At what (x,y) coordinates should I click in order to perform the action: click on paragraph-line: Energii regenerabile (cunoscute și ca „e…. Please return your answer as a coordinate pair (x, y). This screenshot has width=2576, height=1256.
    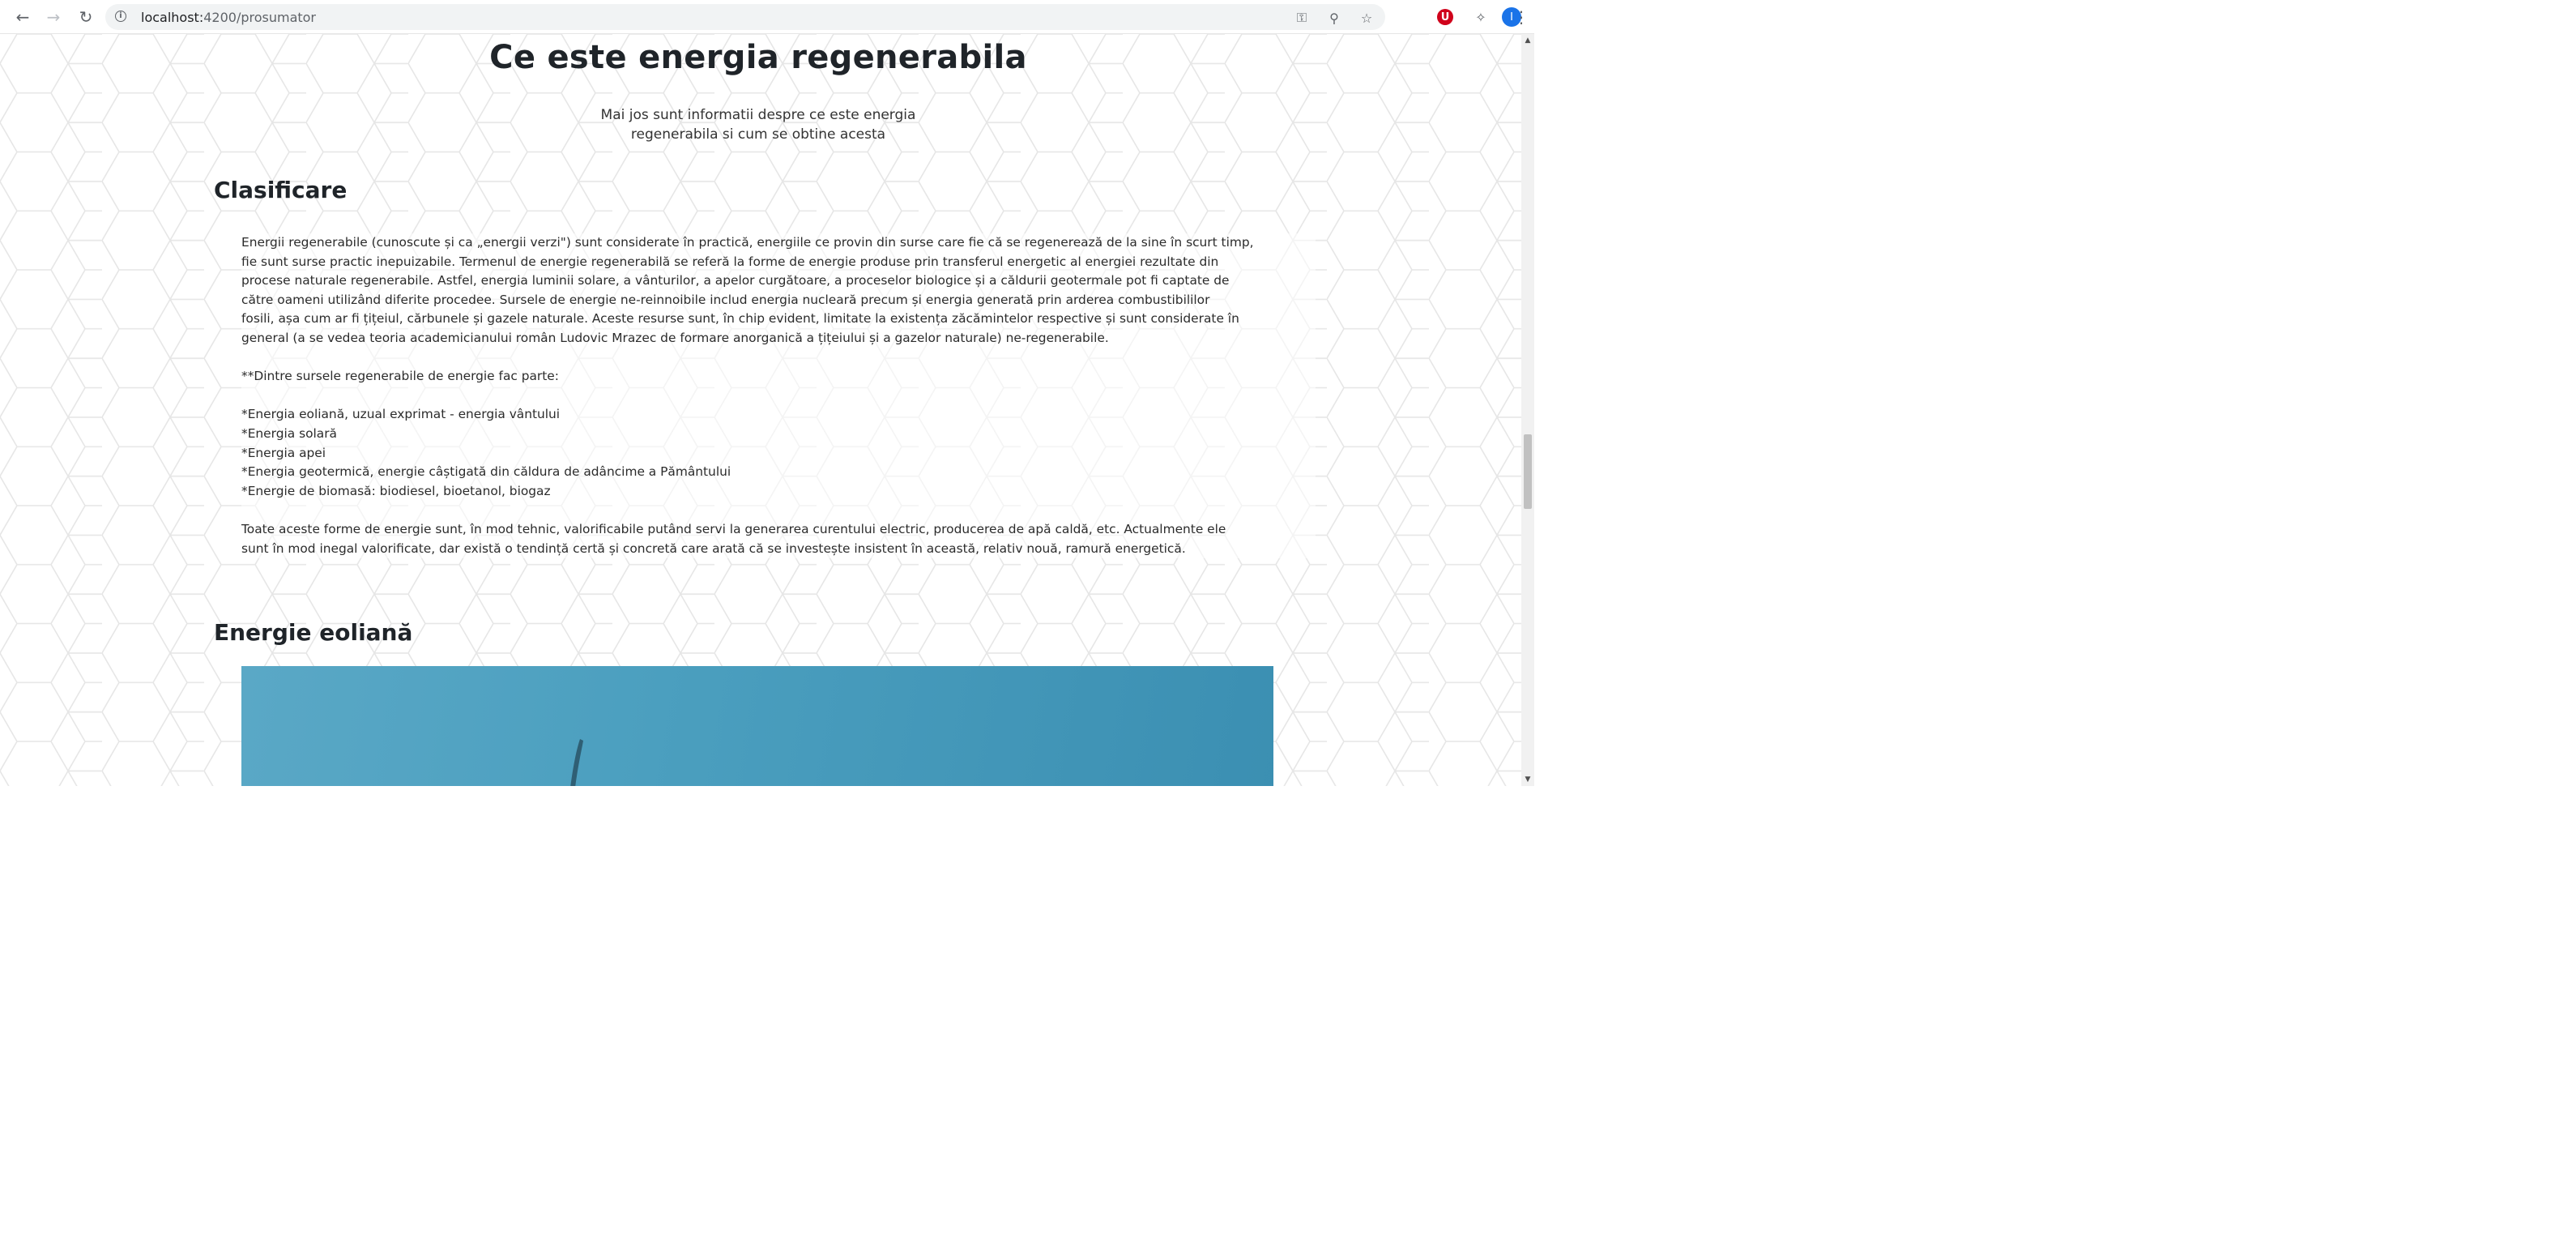
    Looking at the image, I should click on (747, 242).